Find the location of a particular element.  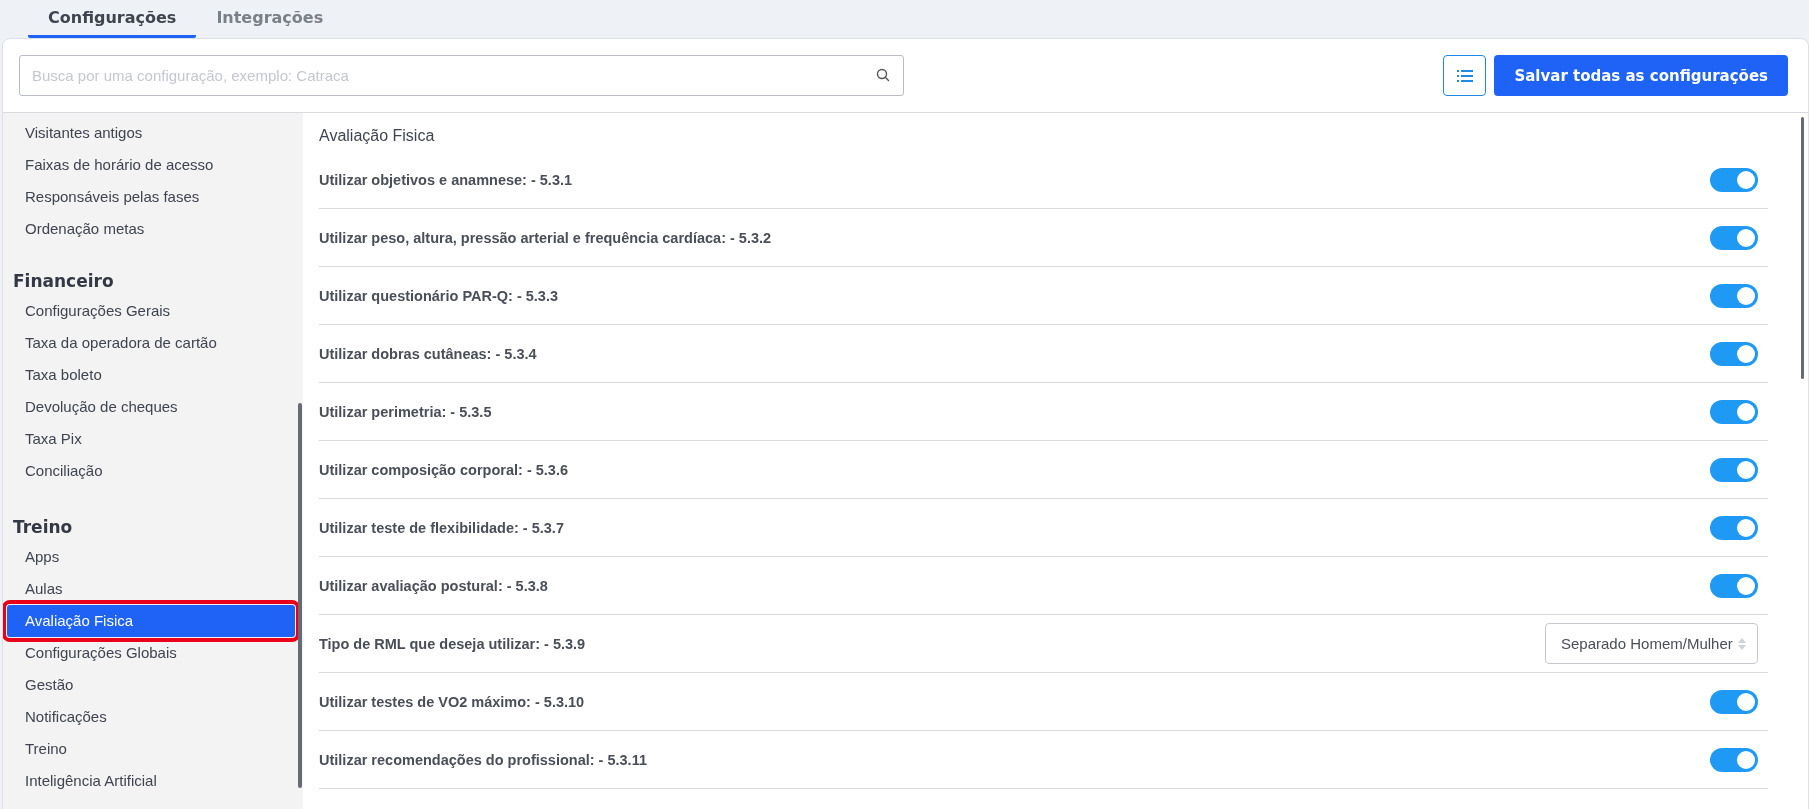

setting-label: Utilizar perimetria: - 5.3.5 is located at coordinates (405, 411).